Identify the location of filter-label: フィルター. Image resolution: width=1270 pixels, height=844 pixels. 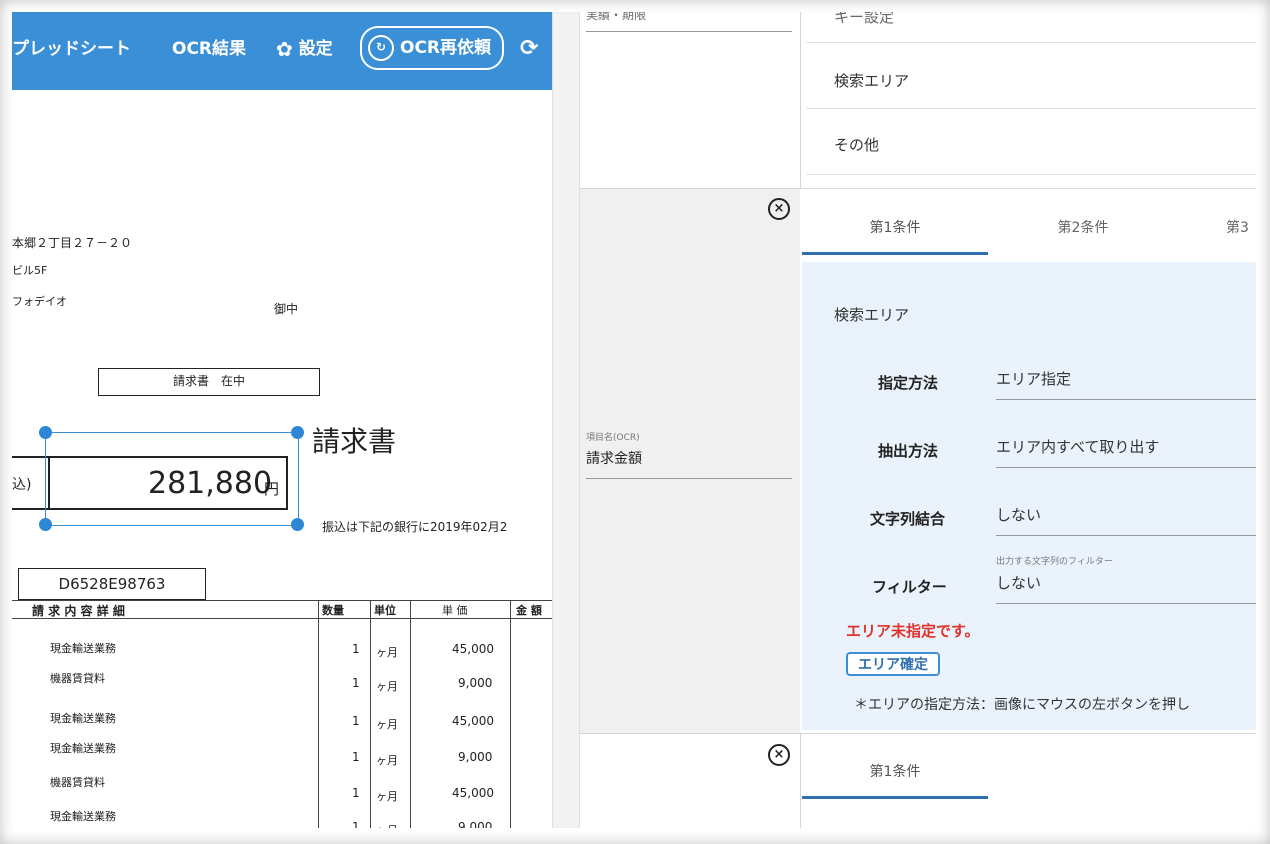
(909, 587).